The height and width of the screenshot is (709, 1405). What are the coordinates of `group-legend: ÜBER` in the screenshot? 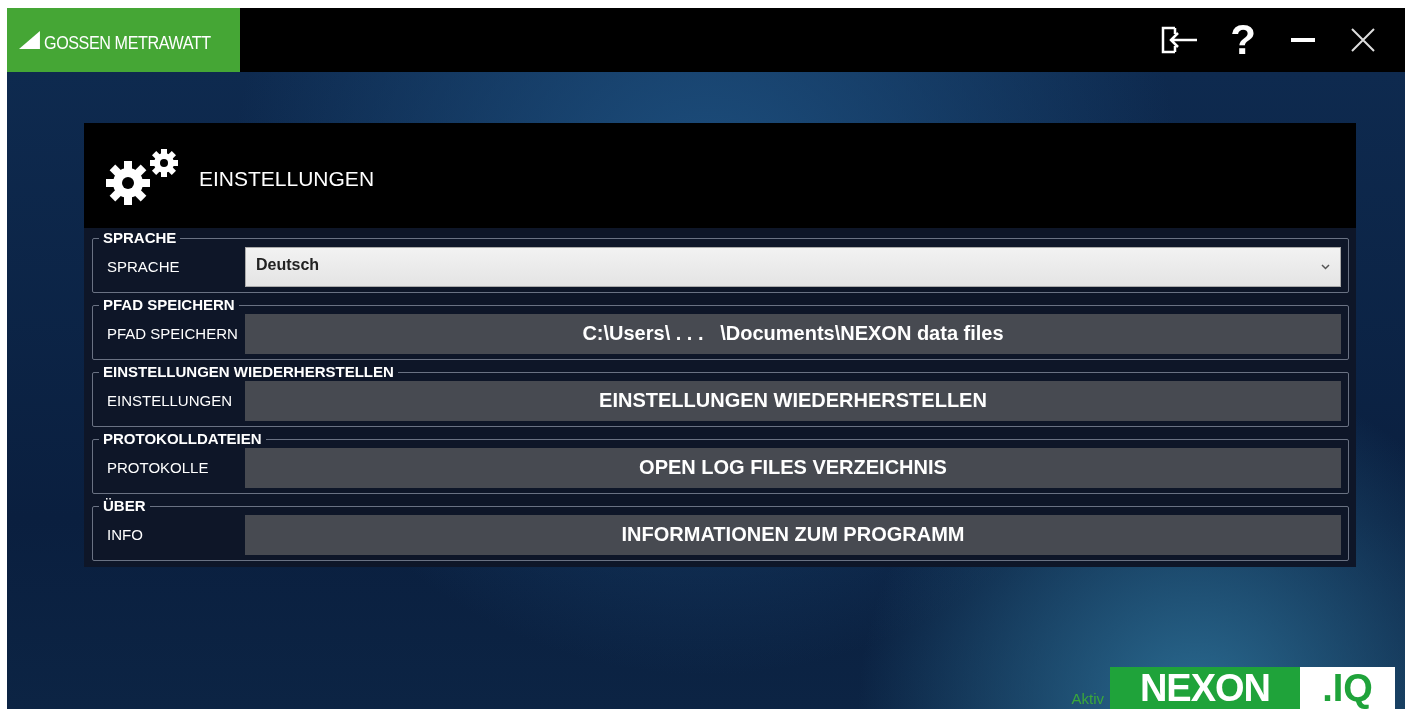 It's located at (124, 506).